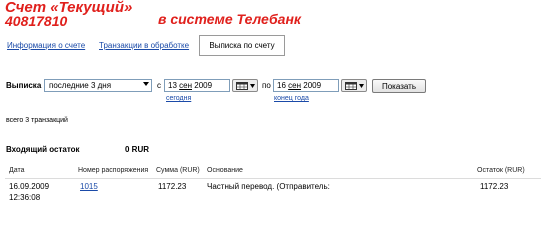 The height and width of the screenshot is (240, 546). I want to click on to-day: 16, so click(281, 85).